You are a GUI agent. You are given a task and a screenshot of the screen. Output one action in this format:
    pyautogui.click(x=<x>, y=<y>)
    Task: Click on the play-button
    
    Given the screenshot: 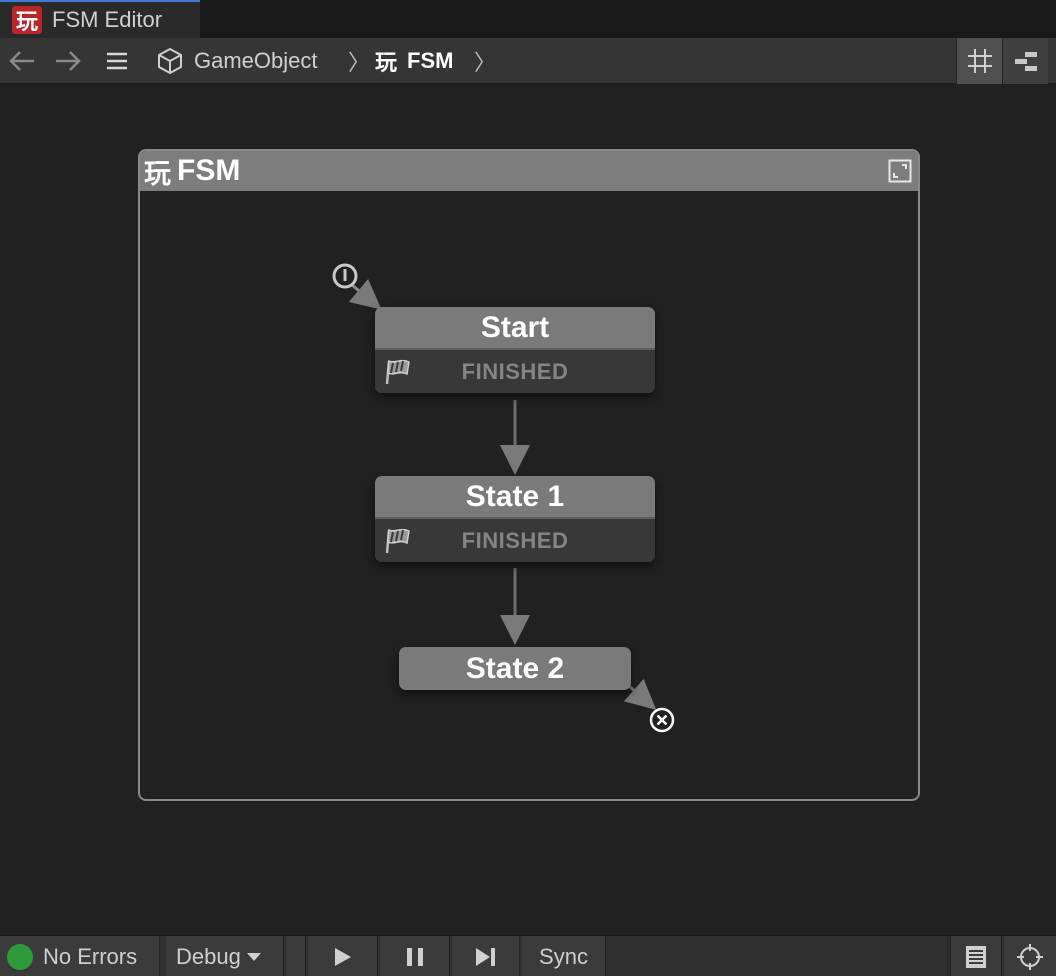 What is the action you would take?
    pyautogui.click(x=343, y=956)
    